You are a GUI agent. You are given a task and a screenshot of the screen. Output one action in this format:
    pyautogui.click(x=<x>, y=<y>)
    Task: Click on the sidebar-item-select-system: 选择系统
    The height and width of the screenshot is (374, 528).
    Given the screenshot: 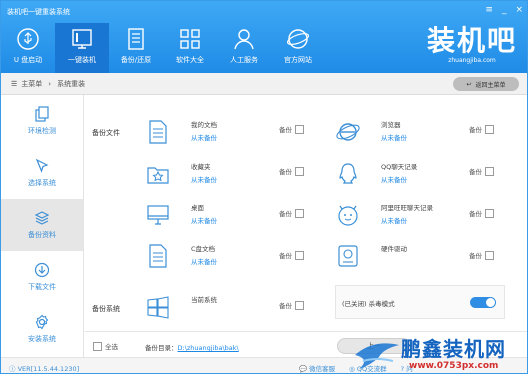 What is the action you would take?
    pyautogui.click(x=42, y=173)
    